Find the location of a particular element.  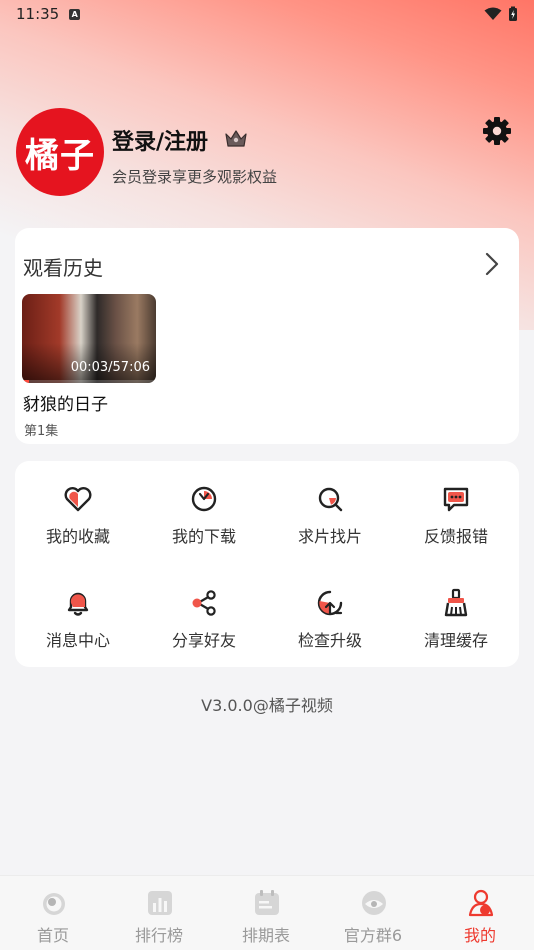

wifi-icon is located at coordinates (493, 13).